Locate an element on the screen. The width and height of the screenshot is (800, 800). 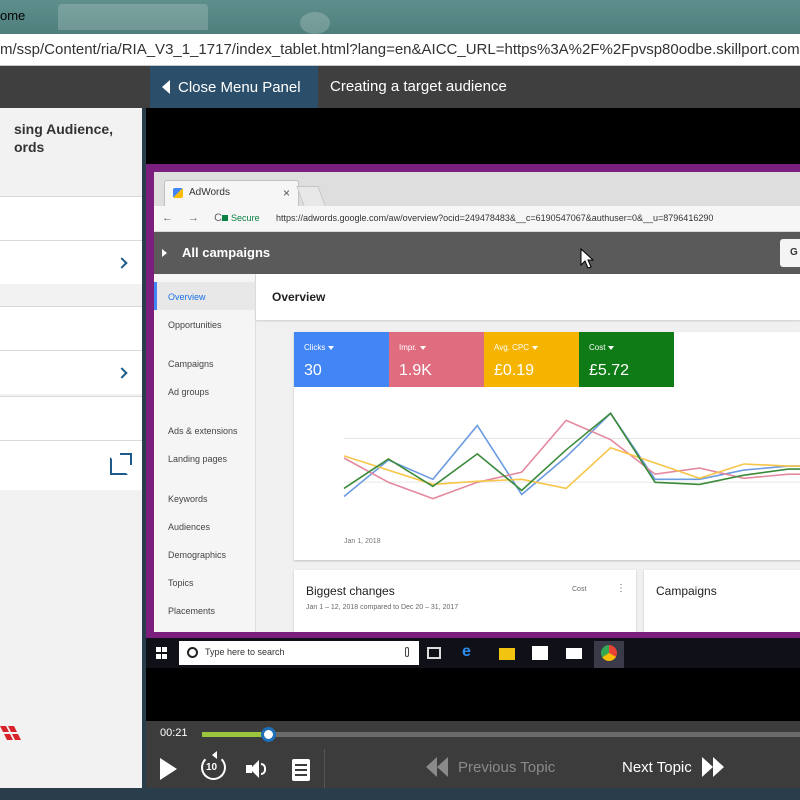
progress-knob is located at coordinates (268, 734).